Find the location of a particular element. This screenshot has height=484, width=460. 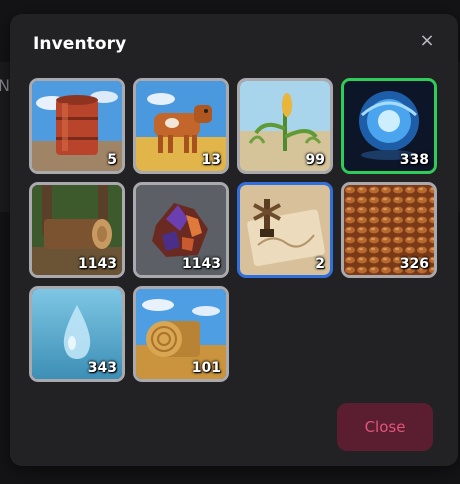

inventory-slot-grain-seeds: 326 is located at coordinates (389, 230).